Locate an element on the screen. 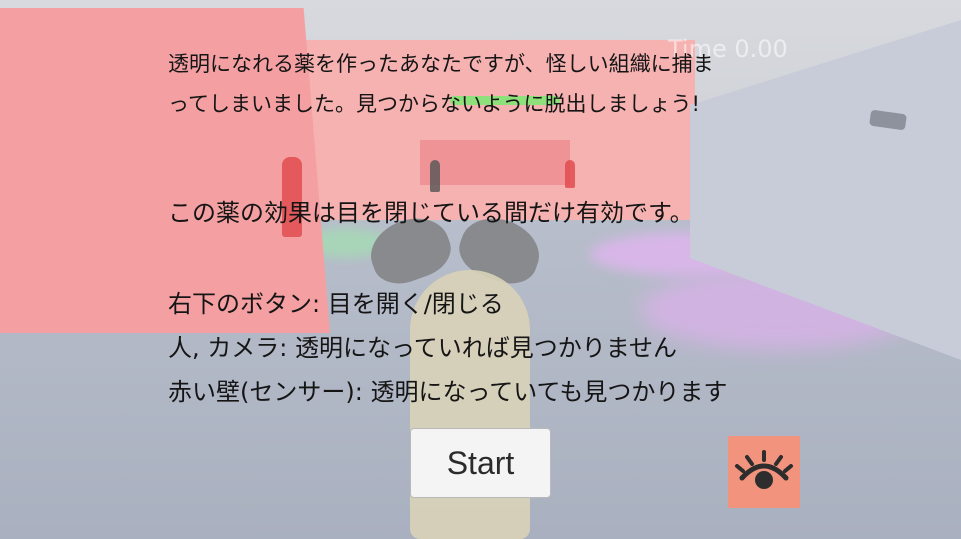  intro-line: ってしまいました。見つからないように脱出しましょう! is located at coordinates (434, 104).